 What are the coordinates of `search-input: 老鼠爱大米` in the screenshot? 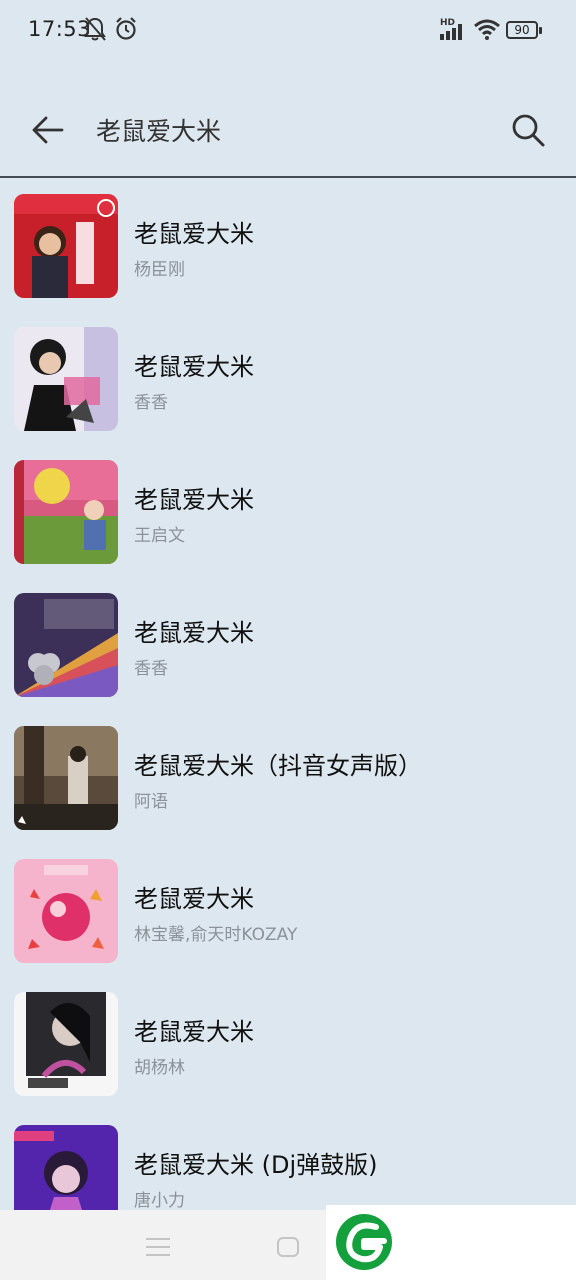 It's located at (158, 130).